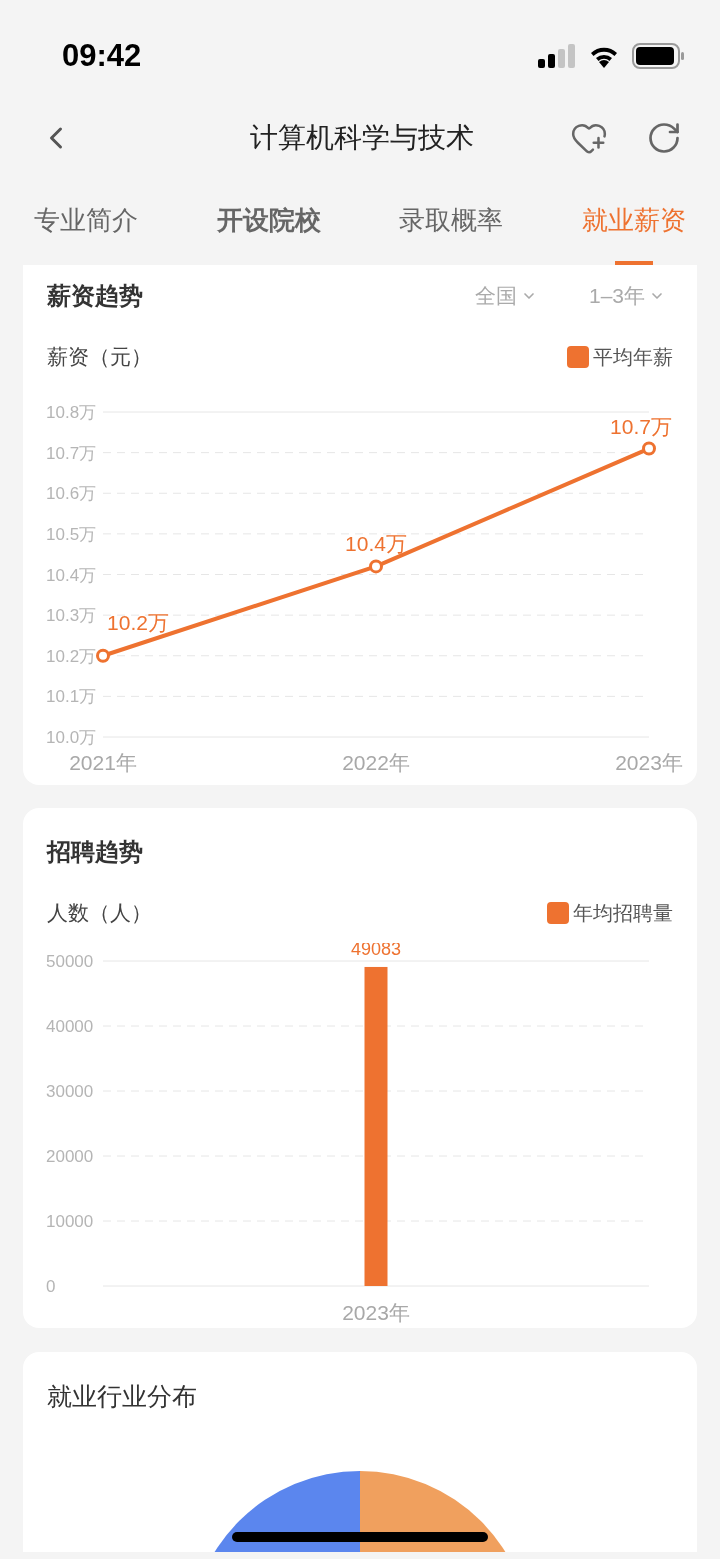  Describe the element at coordinates (641, 426) in the screenshot. I see `data-label: 10.7万` at that location.